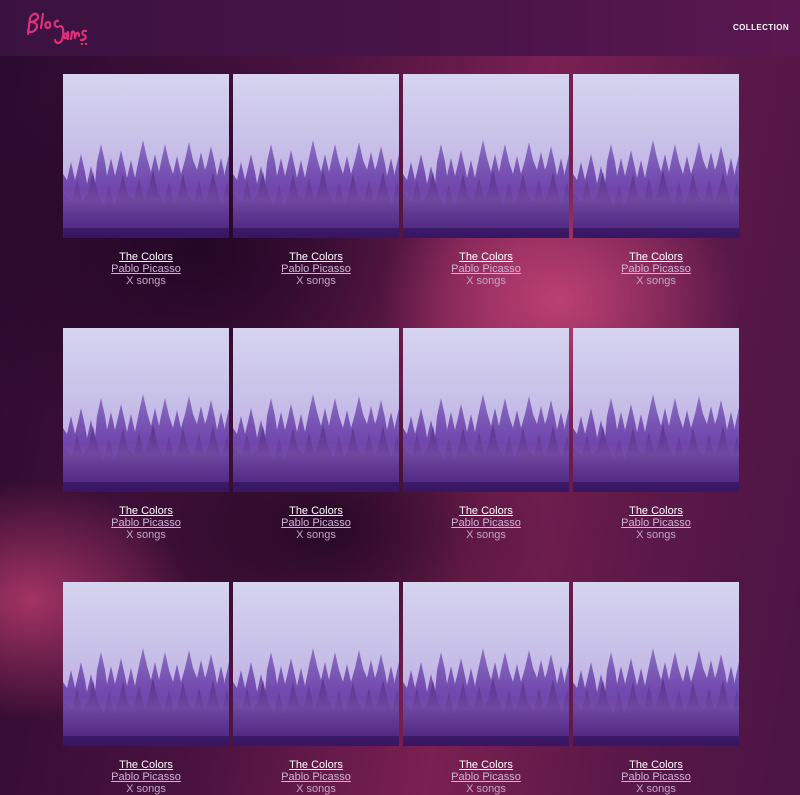 The image size is (800, 795). Describe the element at coordinates (761, 27) in the screenshot. I see `nav-collection-link: COLLECTION` at that location.